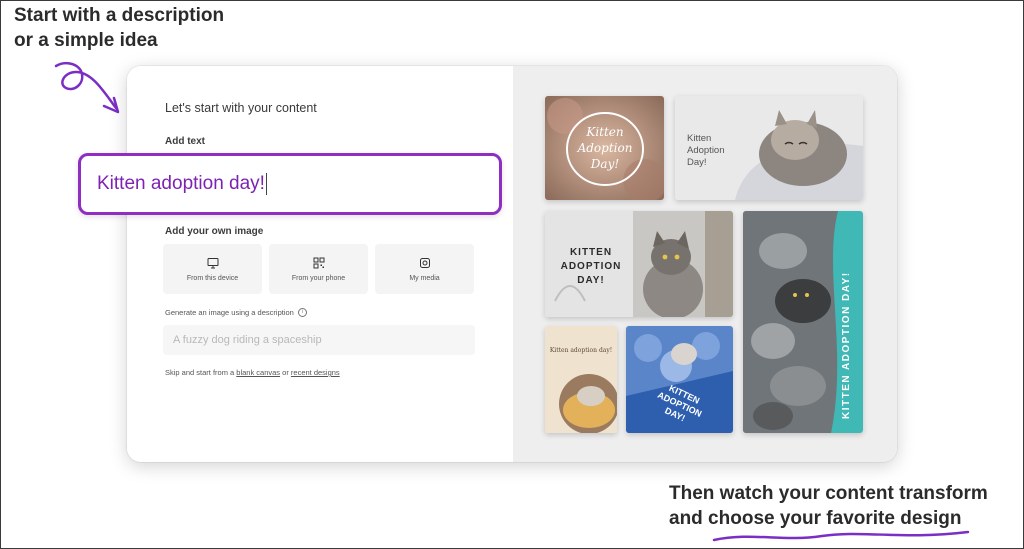 The height and width of the screenshot is (549, 1024). I want to click on design-2-line2: Adoption, so click(706, 150).